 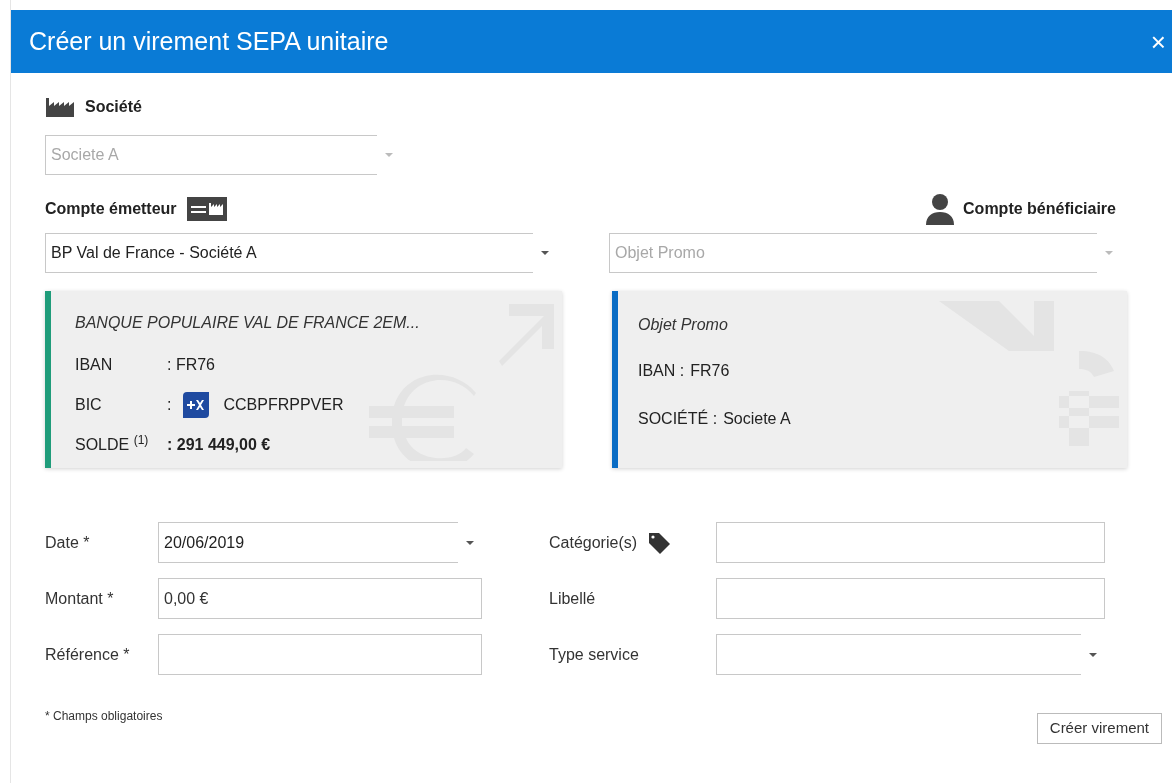 What do you see at coordinates (209, 41) in the screenshot?
I see `window-title: Créer un virement SEPA unitaire` at bounding box center [209, 41].